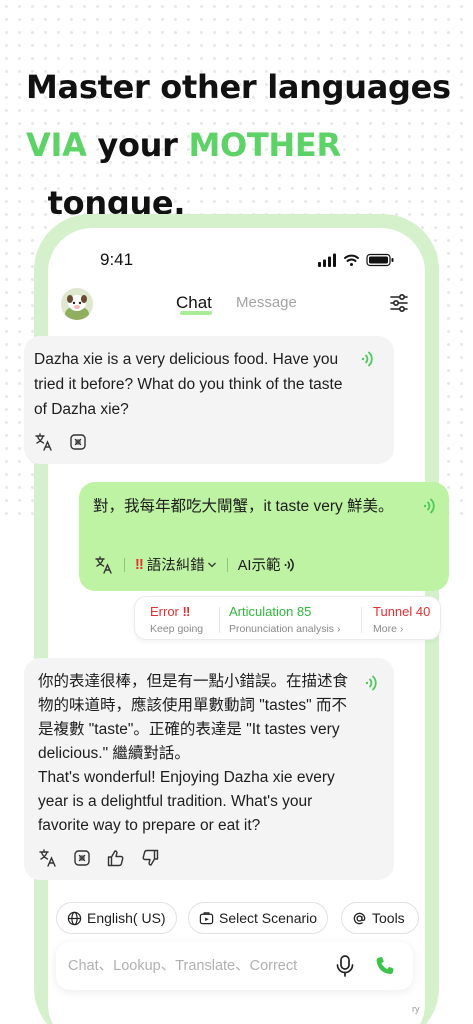 The image size is (473, 1024). I want to click on headline-via: VIA, so click(56, 145).